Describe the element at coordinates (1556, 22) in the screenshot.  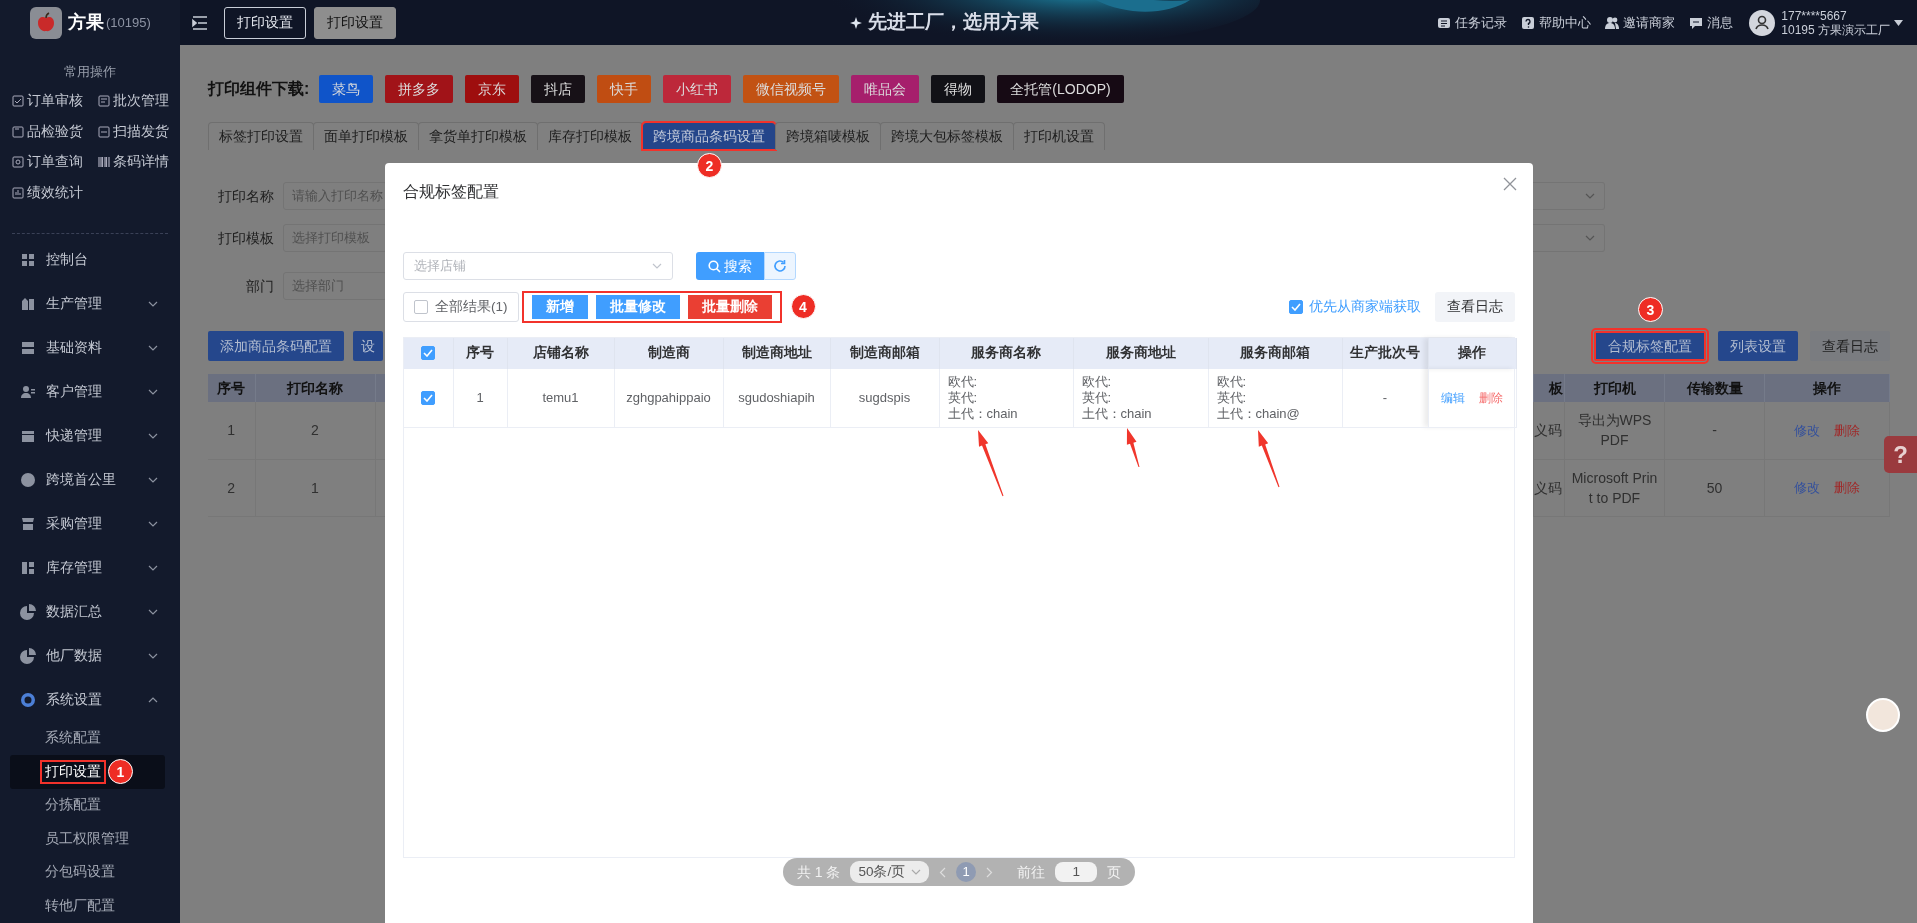
I see `header-link: 帮助中心` at that location.